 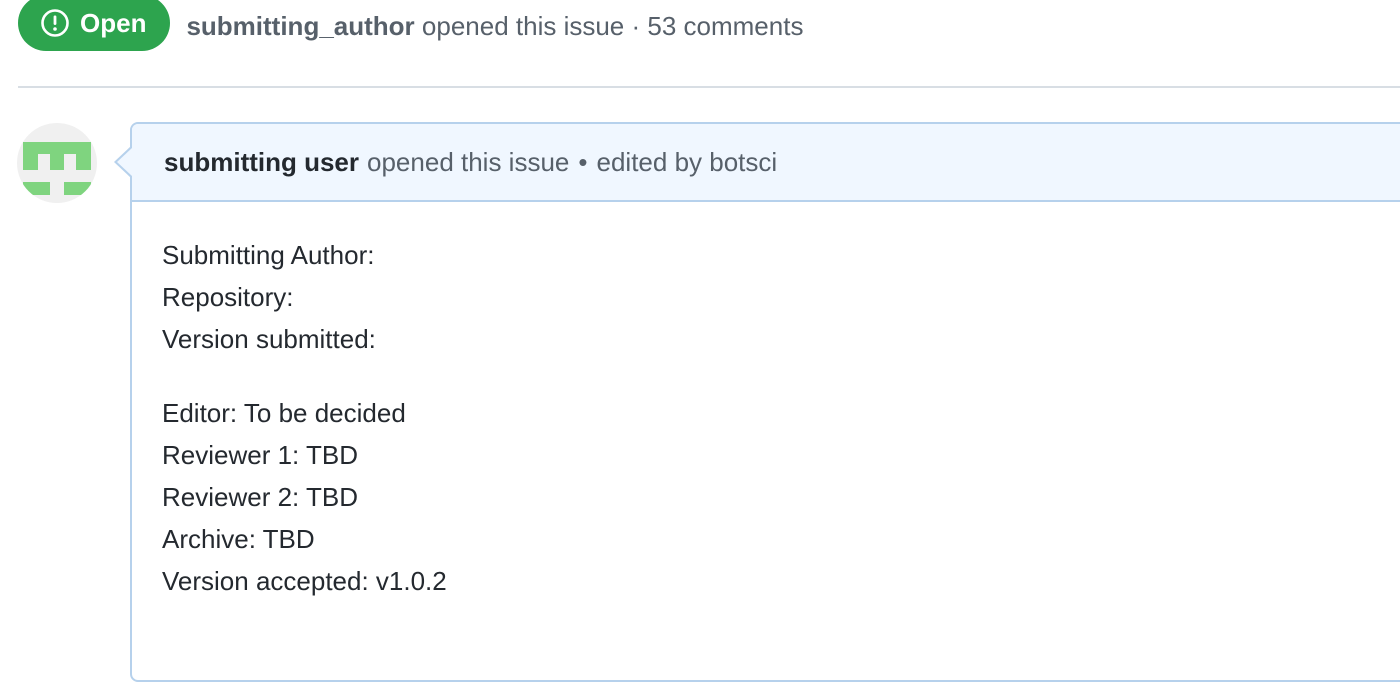 What do you see at coordinates (260, 497) in the screenshot?
I see `reviewer-2-line: Reviewer 2: TBD` at bounding box center [260, 497].